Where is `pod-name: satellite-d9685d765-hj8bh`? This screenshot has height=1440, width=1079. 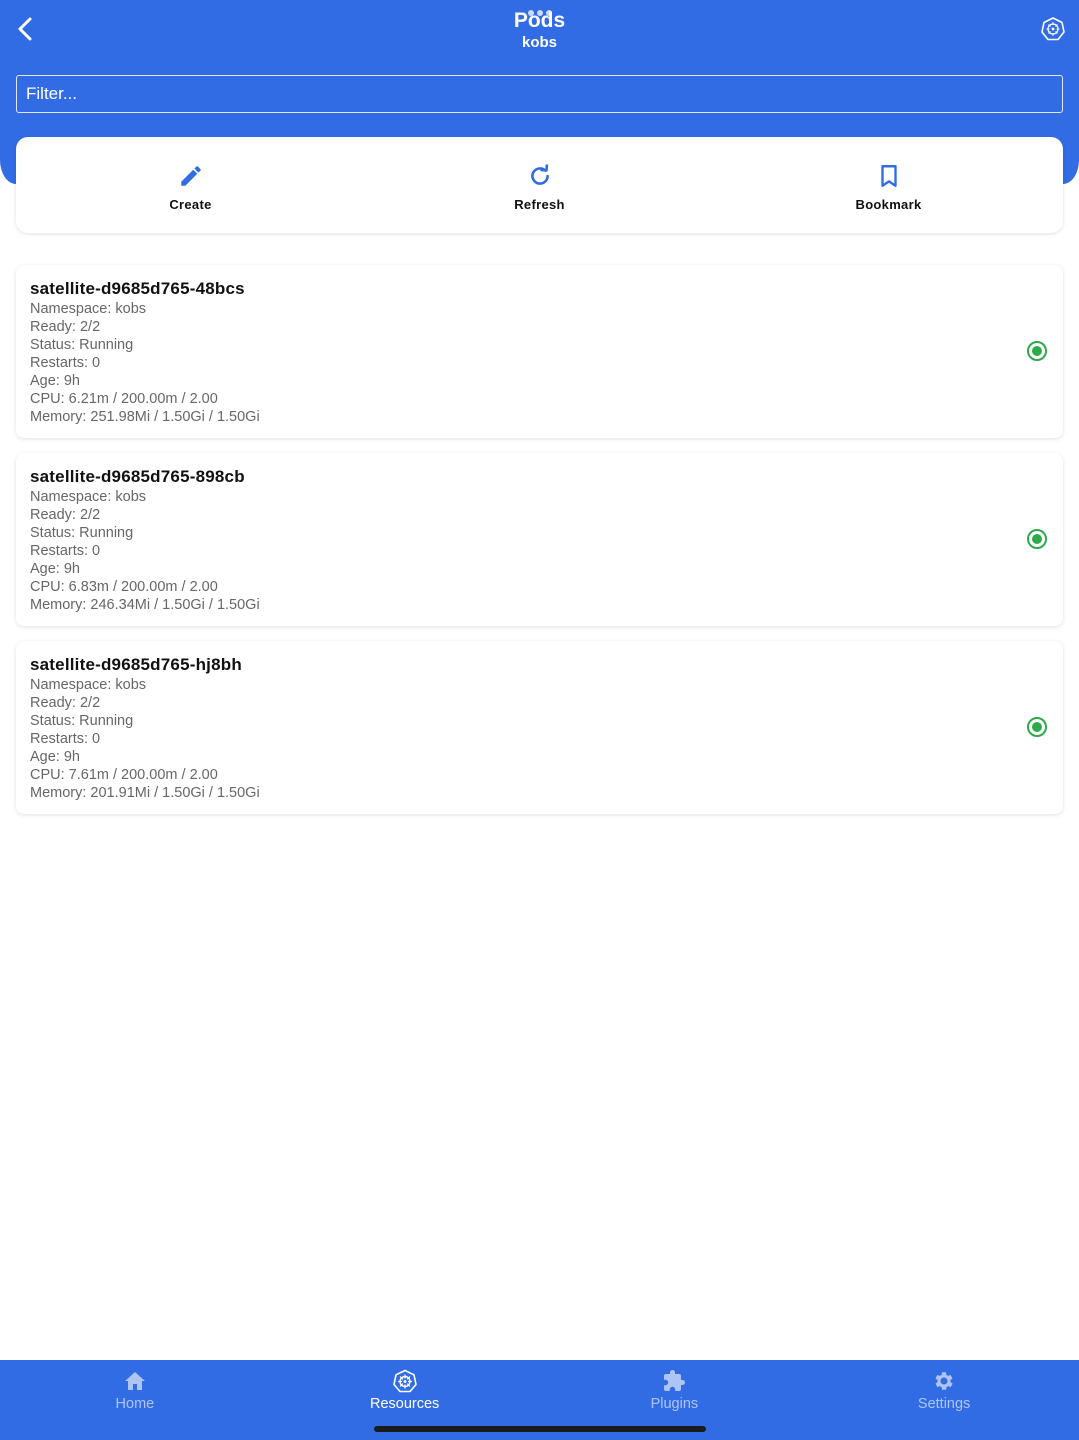 pod-name: satellite-d9685d765-hj8bh is located at coordinates (136, 664).